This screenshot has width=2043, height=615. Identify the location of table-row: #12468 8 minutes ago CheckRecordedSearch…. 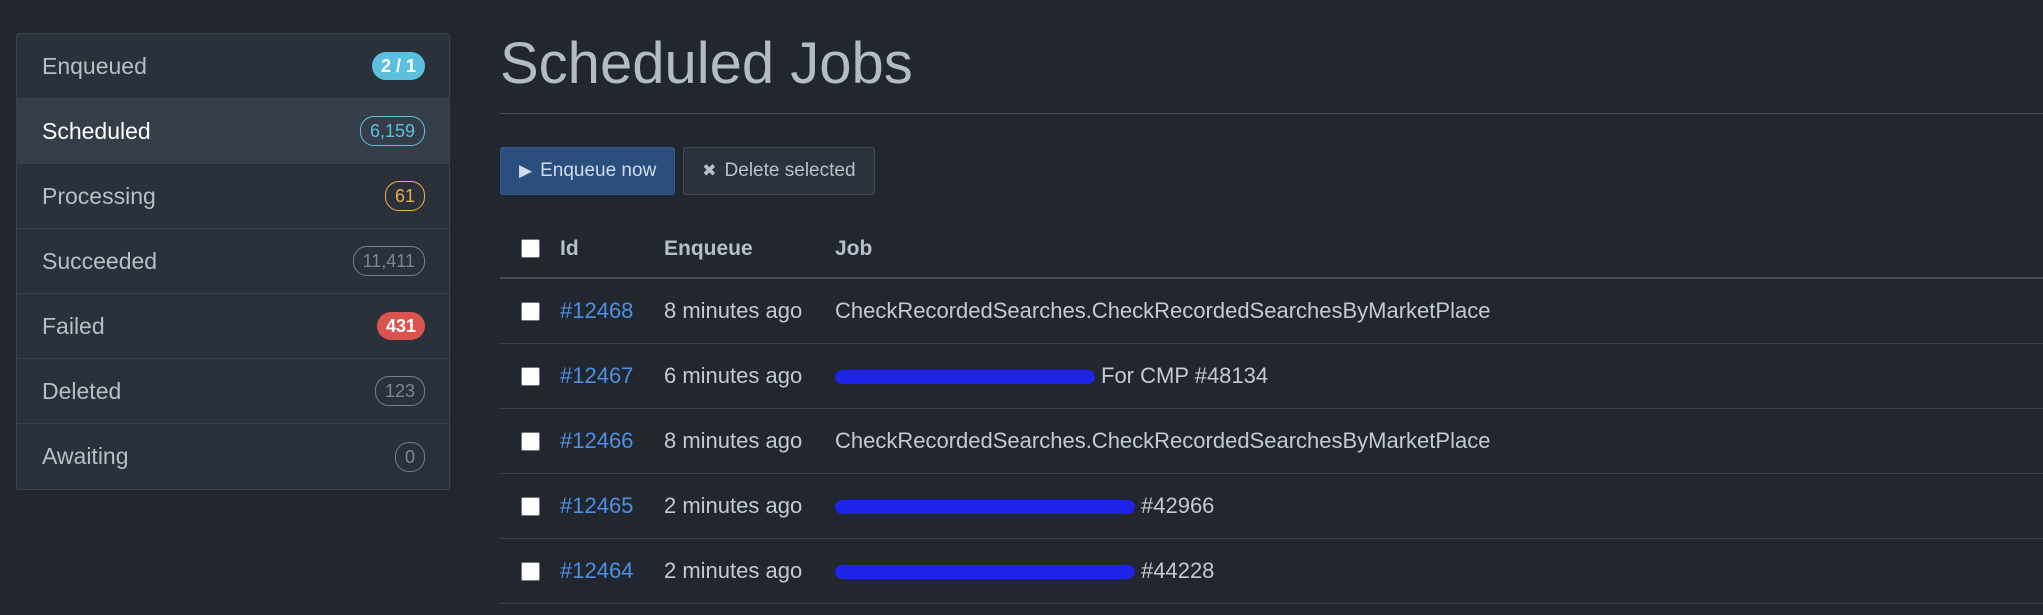
(1271, 311).